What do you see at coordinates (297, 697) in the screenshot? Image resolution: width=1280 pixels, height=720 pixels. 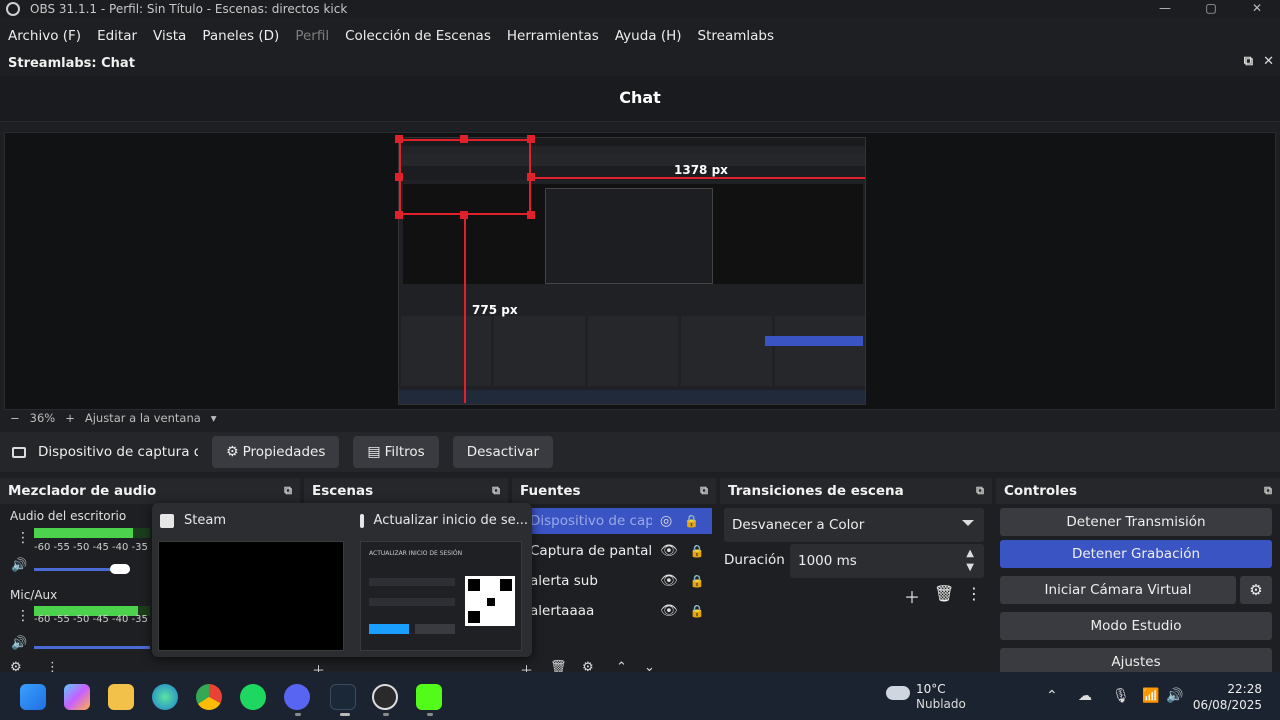 I see `discord-icon` at bounding box center [297, 697].